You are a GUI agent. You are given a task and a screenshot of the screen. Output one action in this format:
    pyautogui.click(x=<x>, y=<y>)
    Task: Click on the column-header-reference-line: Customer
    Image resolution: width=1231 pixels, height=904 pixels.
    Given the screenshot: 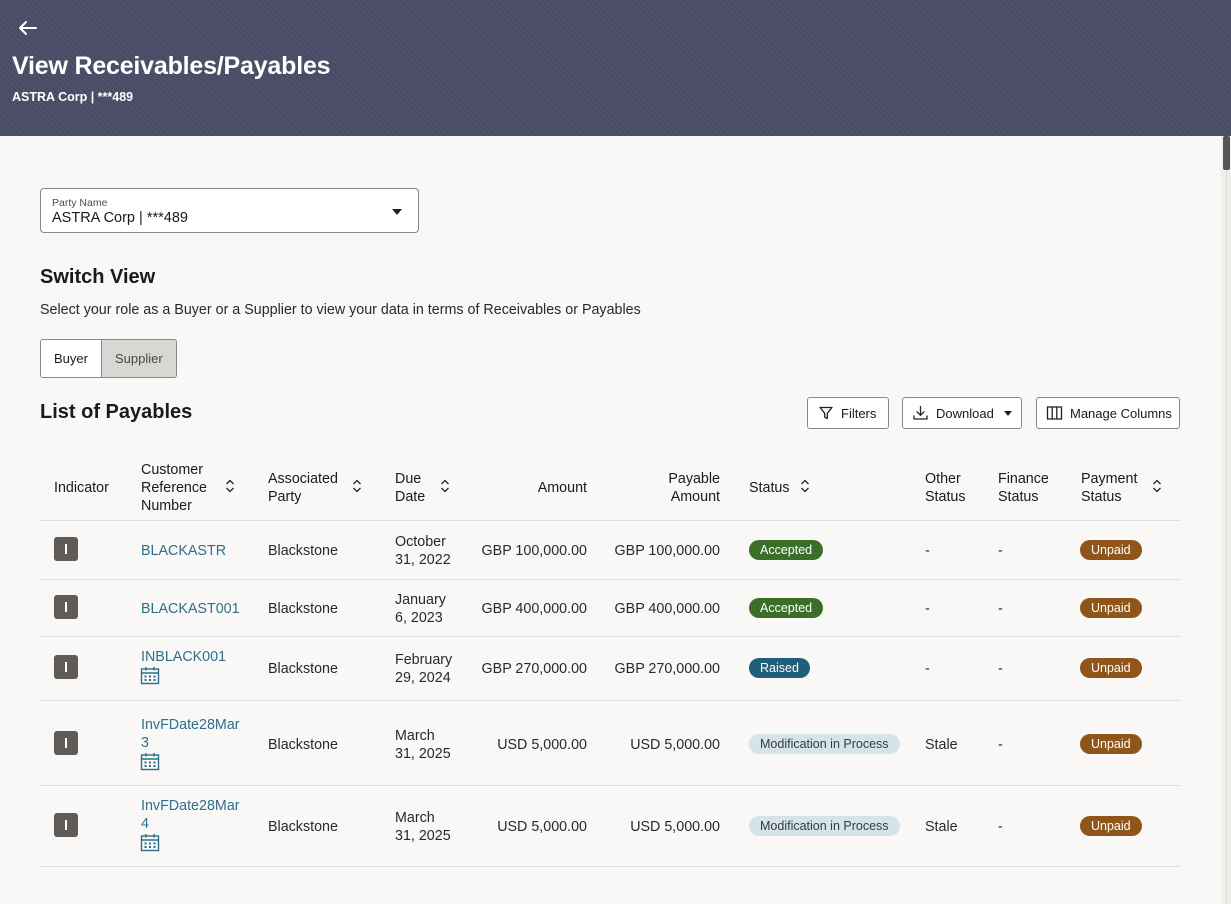 What is the action you would take?
    pyautogui.click(x=172, y=470)
    